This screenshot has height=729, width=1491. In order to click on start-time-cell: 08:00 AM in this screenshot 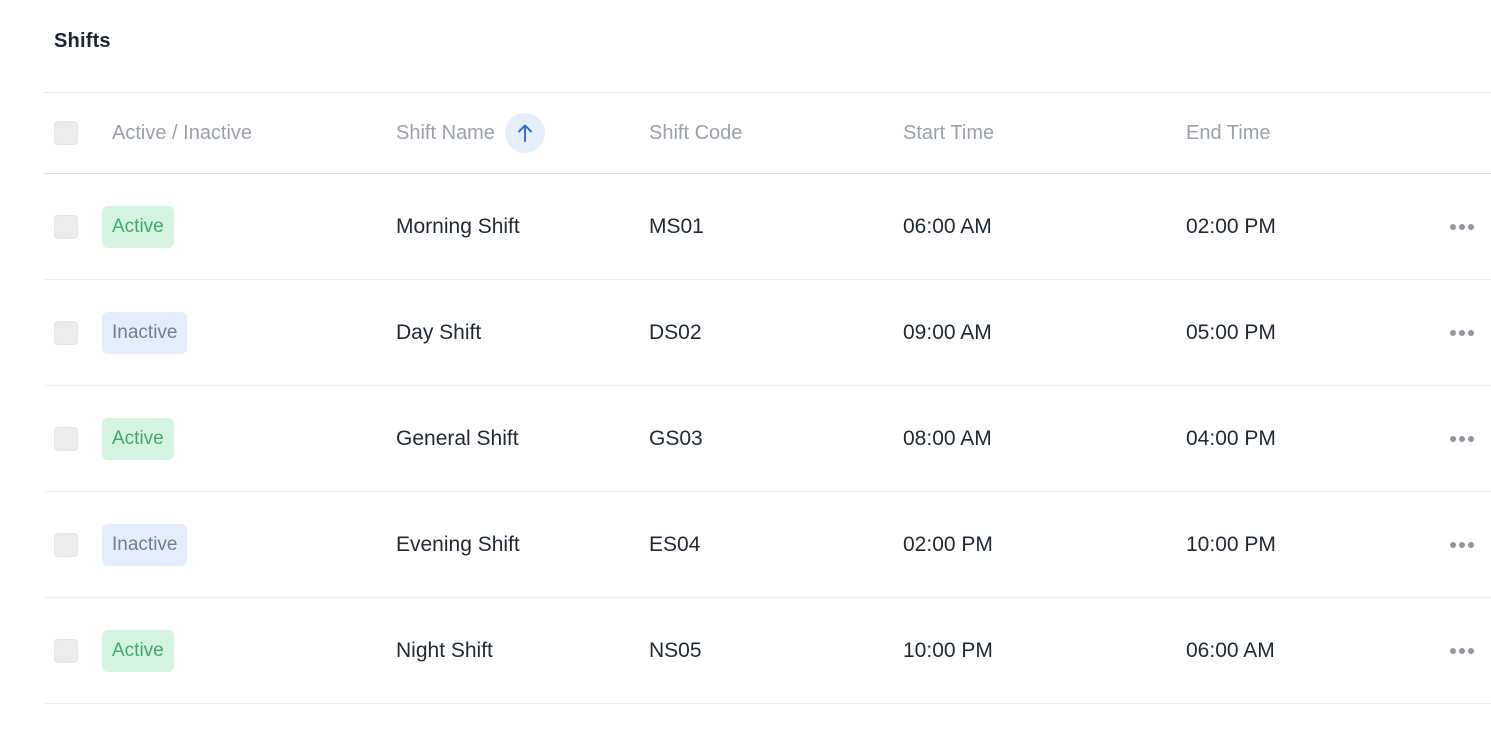, I will do `click(947, 438)`.